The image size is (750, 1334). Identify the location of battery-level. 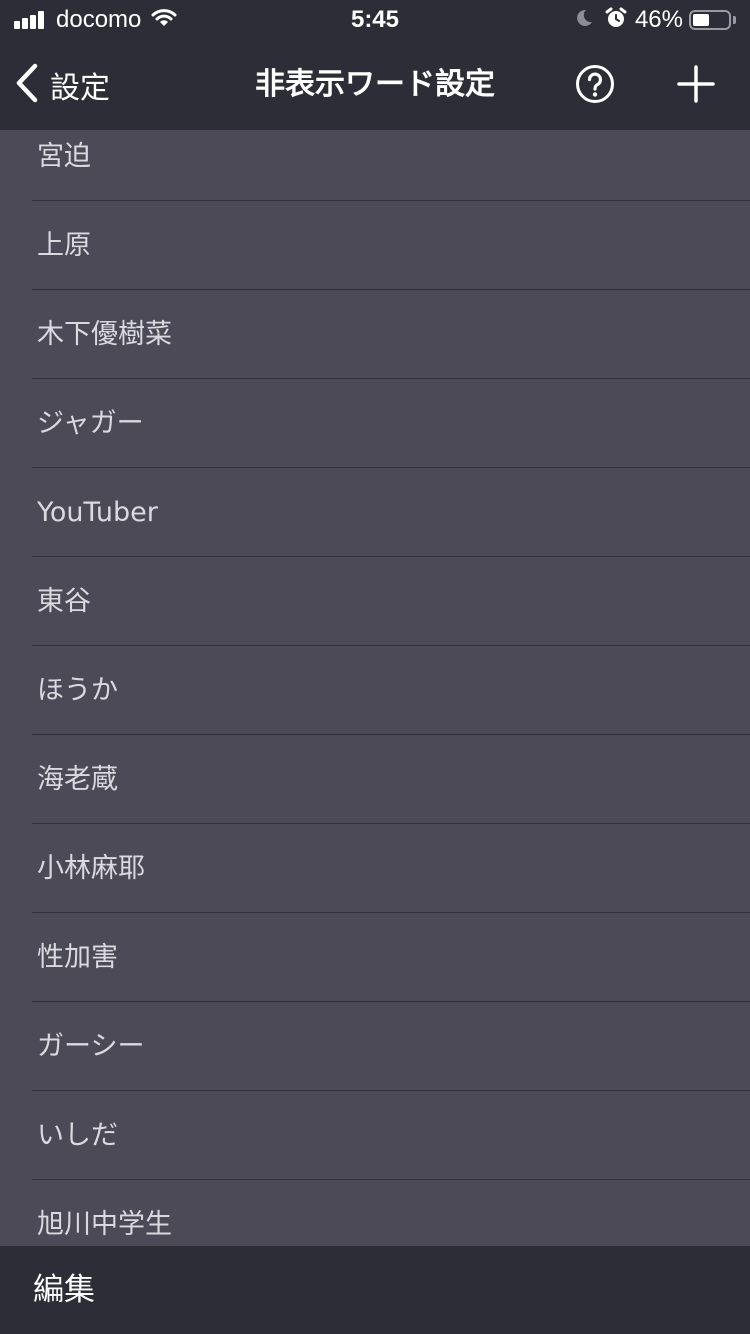
(701, 20).